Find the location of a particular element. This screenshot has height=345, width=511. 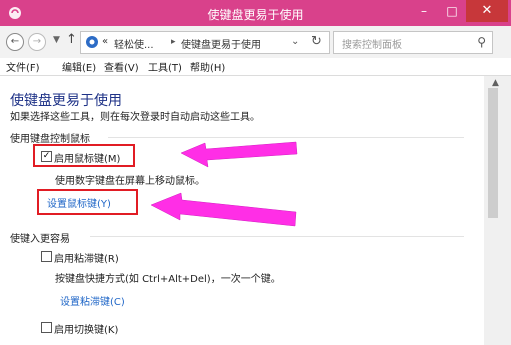

sticky-keys-label: 启用粘滞键(R) is located at coordinates (86, 257).